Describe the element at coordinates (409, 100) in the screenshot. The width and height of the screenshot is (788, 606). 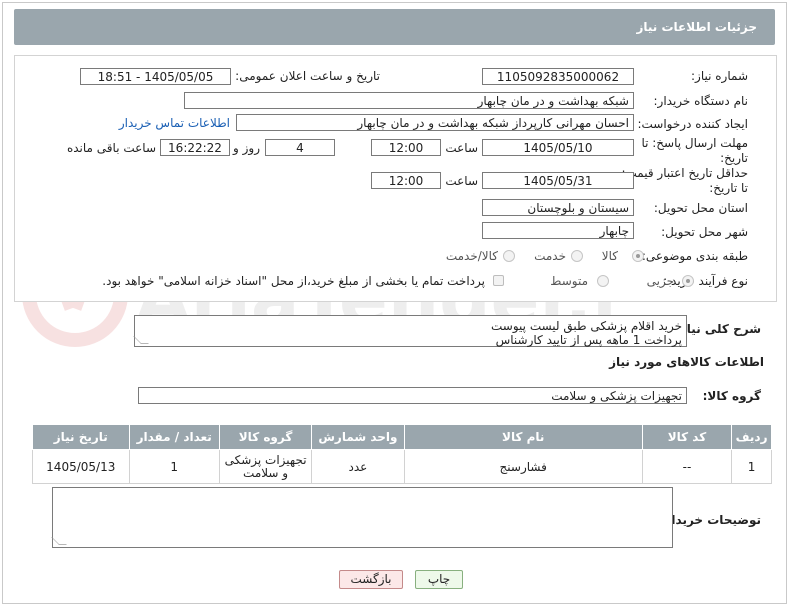
I see `buyer-org-field: شبکه بهداشت و در مان چابهار` at that location.